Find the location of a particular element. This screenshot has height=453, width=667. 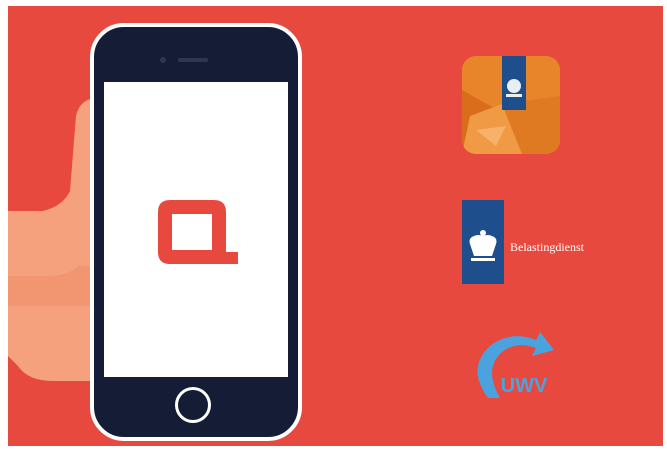

square-q-logo-icon is located at coordinates (196, 232).